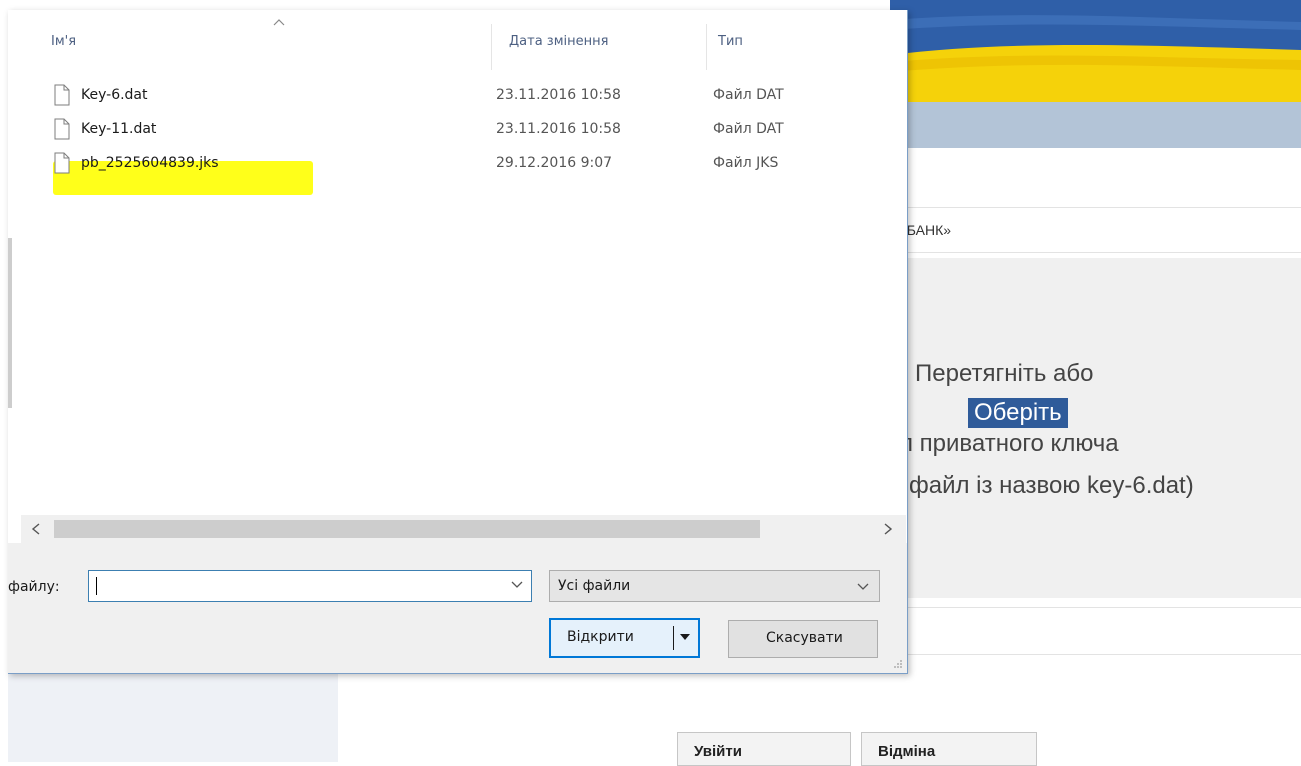 The width and height of the screenshot is (1301, 766). I want to click on cancel-button-label: Скасувати, so click(804, 638).